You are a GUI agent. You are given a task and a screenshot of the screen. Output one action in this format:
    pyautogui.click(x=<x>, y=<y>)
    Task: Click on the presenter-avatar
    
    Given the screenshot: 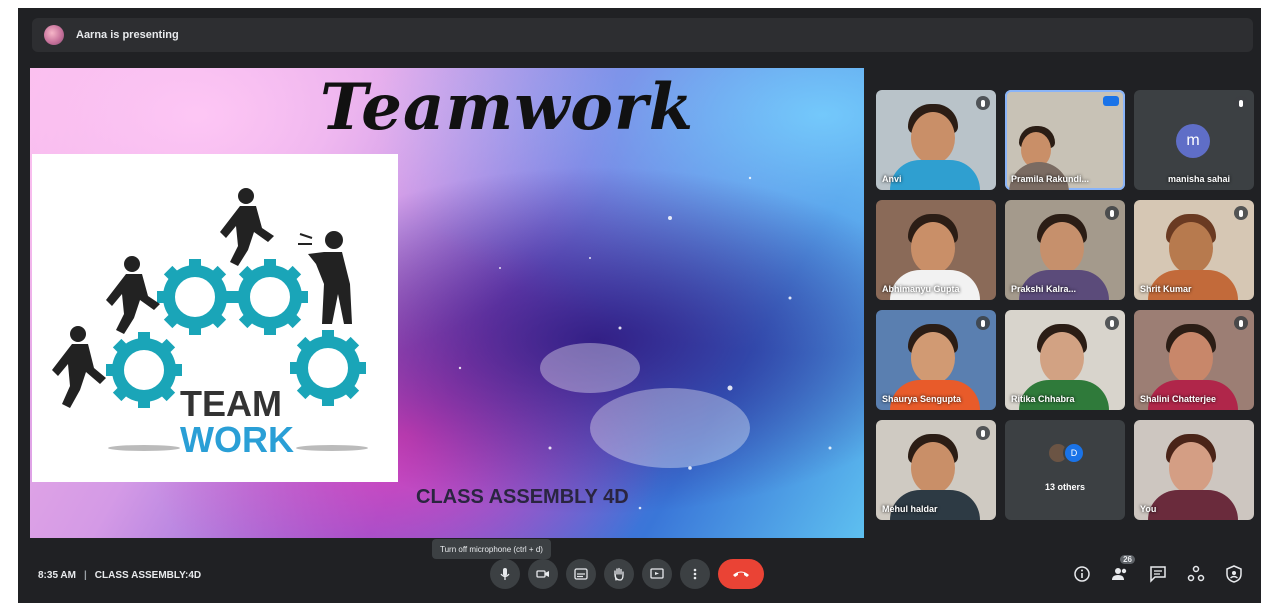 What is the action you would take?
    pyautogui.click(x=54, y=35)
    